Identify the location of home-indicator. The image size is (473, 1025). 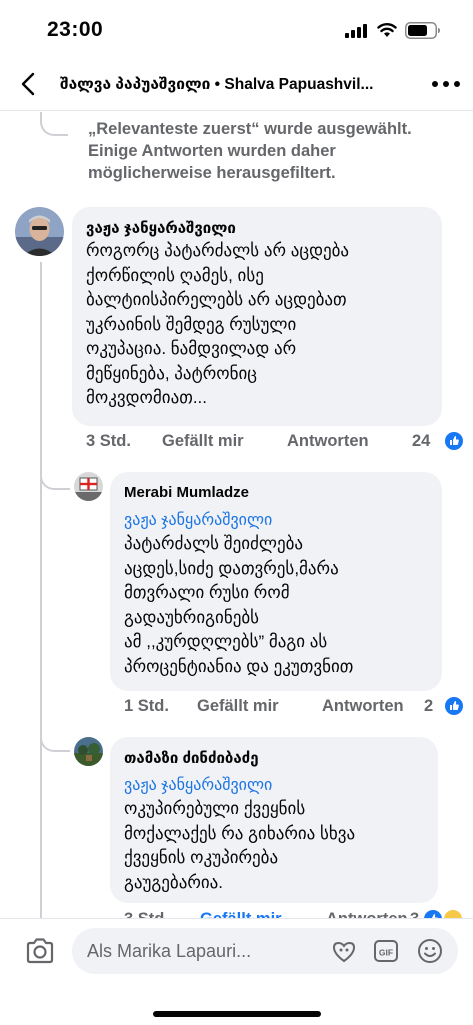
(237, 1014).